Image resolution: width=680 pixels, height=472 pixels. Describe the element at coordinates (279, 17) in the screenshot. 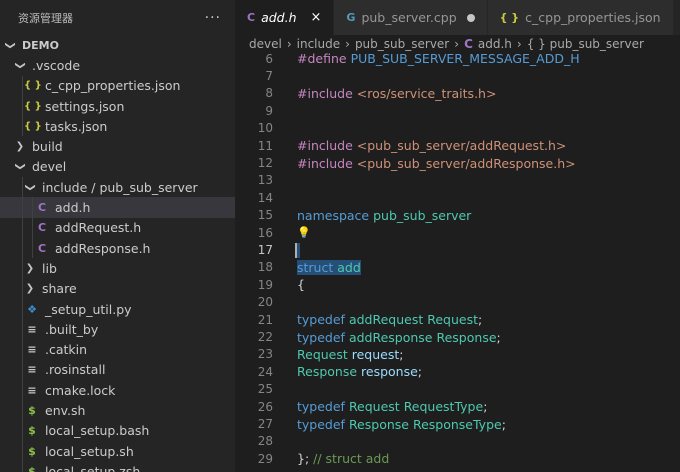

I see `tab-label: add.h` at that location.